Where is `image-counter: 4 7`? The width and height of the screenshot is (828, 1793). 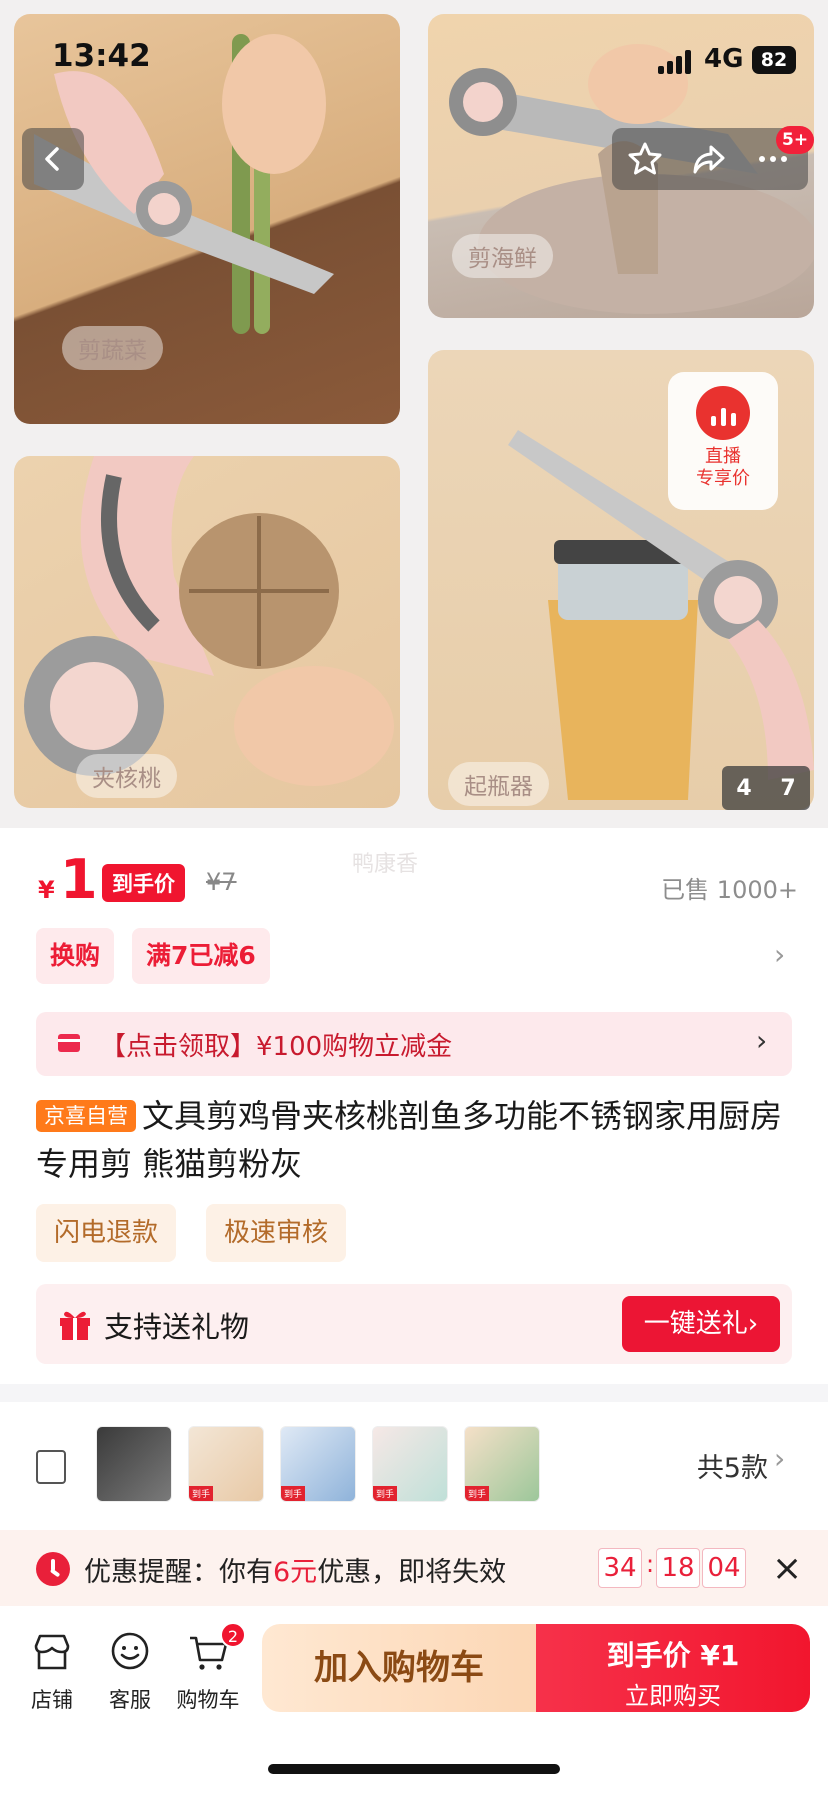 image-counter: 4 7 is located at coordinates (766, 788).